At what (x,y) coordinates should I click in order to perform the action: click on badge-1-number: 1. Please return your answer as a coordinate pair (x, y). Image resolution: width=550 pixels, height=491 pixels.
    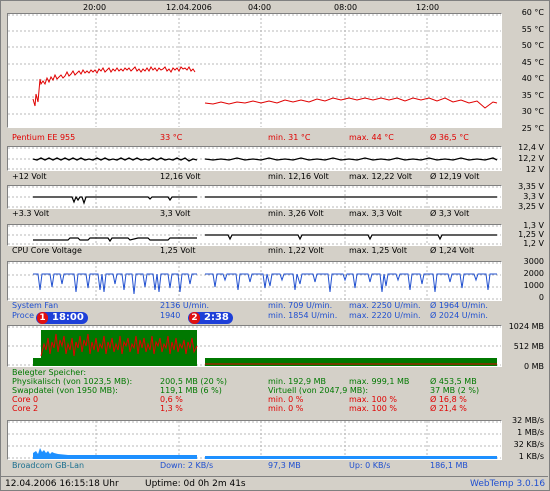
    Looking at the image, I should click on (42, 318).